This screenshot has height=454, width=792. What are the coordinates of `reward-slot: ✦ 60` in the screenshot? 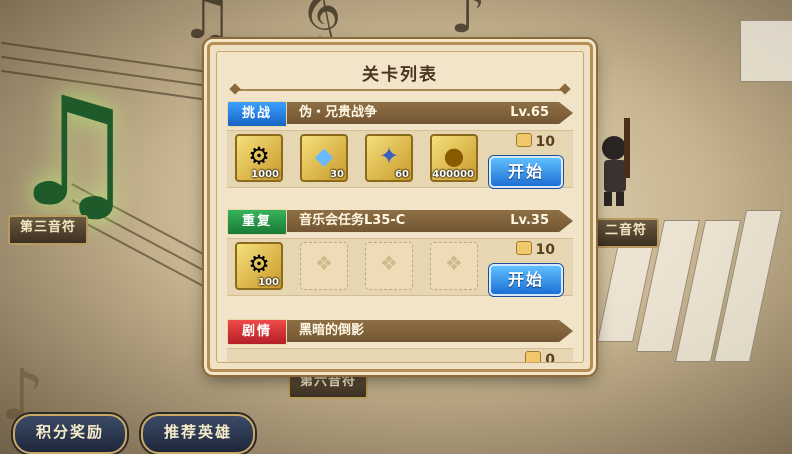 It's located at (389, 158).